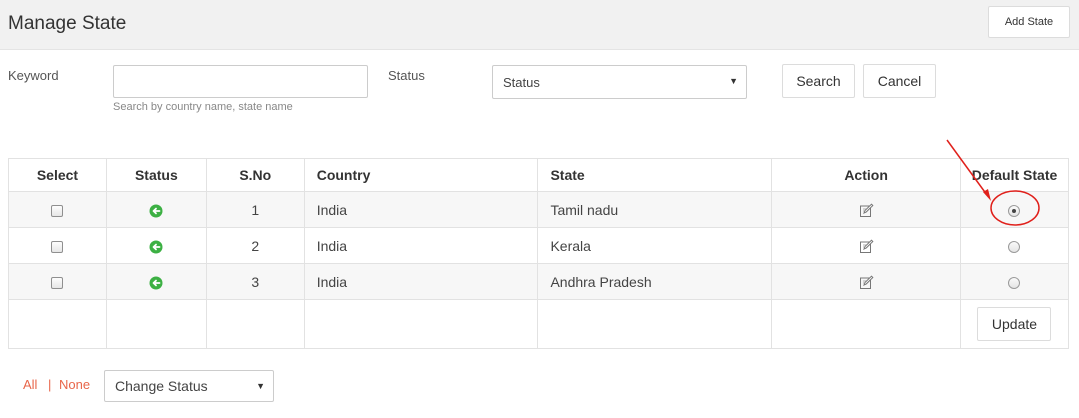 This screenshot has height=418, width=1079. I want to click on table-footer-row: Update, so click(539, 324).